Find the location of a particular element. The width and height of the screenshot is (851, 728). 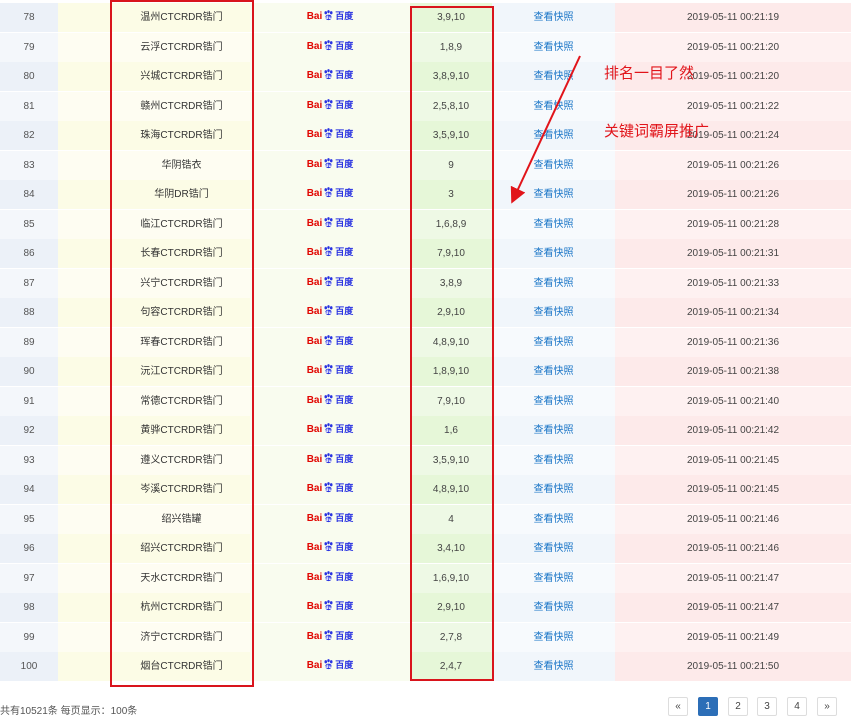

keyword-cell: 珲春CTCRDR锆门 is located at coordinates (181, 342).